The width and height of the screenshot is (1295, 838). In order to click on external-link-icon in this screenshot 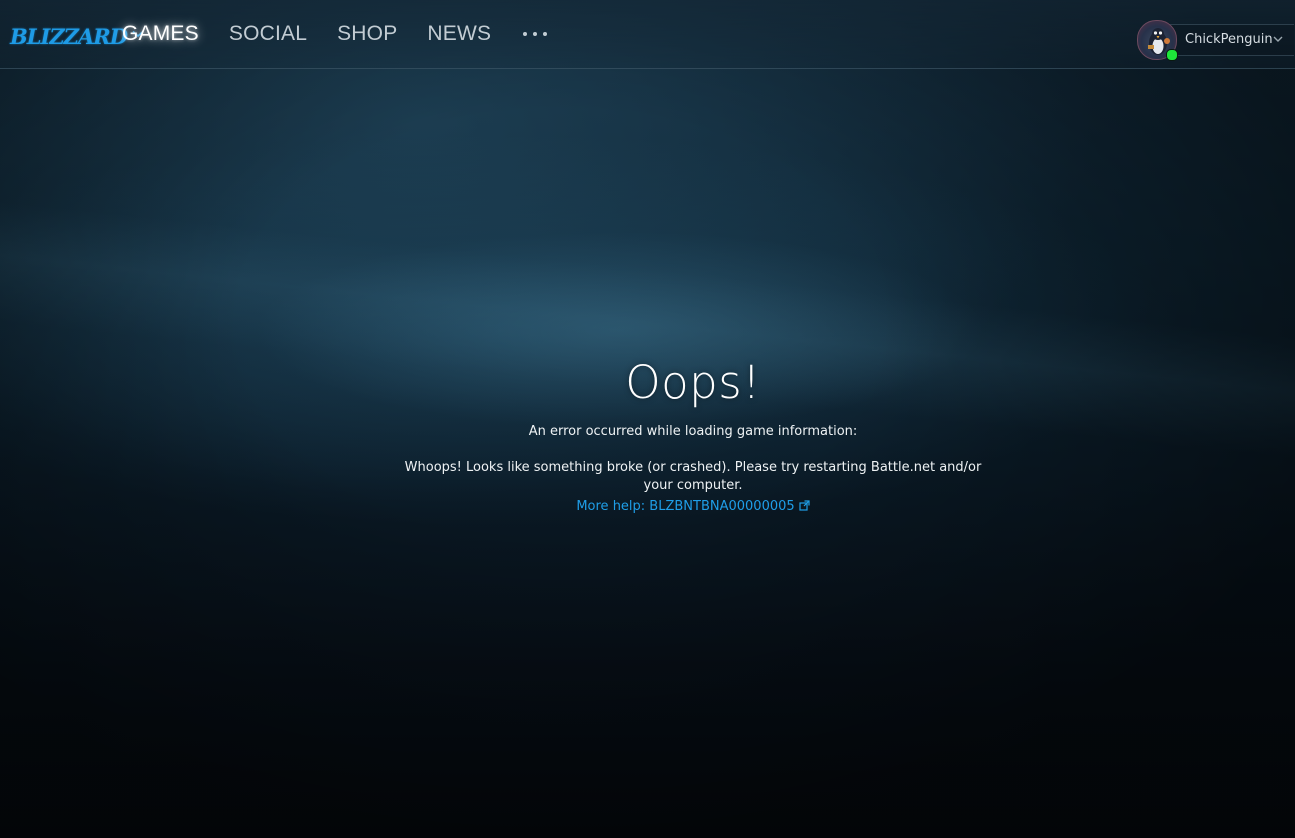, I will do `click(804, 505)`.